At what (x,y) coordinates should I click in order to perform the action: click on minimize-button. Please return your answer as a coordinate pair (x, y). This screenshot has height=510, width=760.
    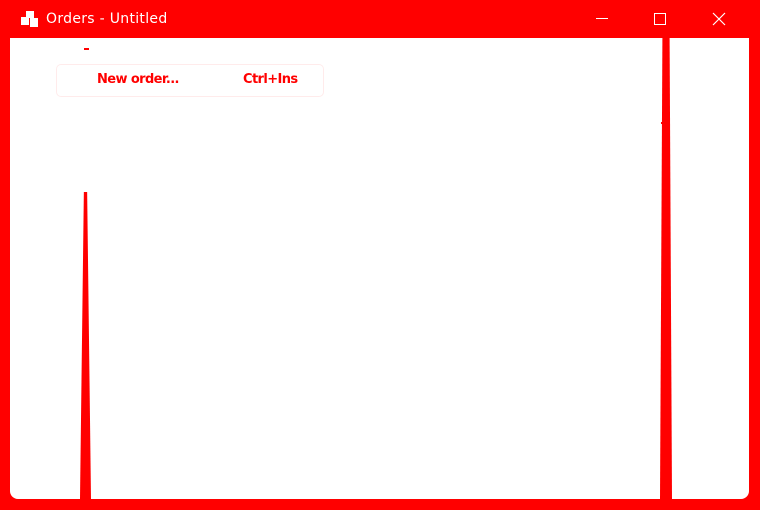
    Looking at the image, I should click on (602, 19).